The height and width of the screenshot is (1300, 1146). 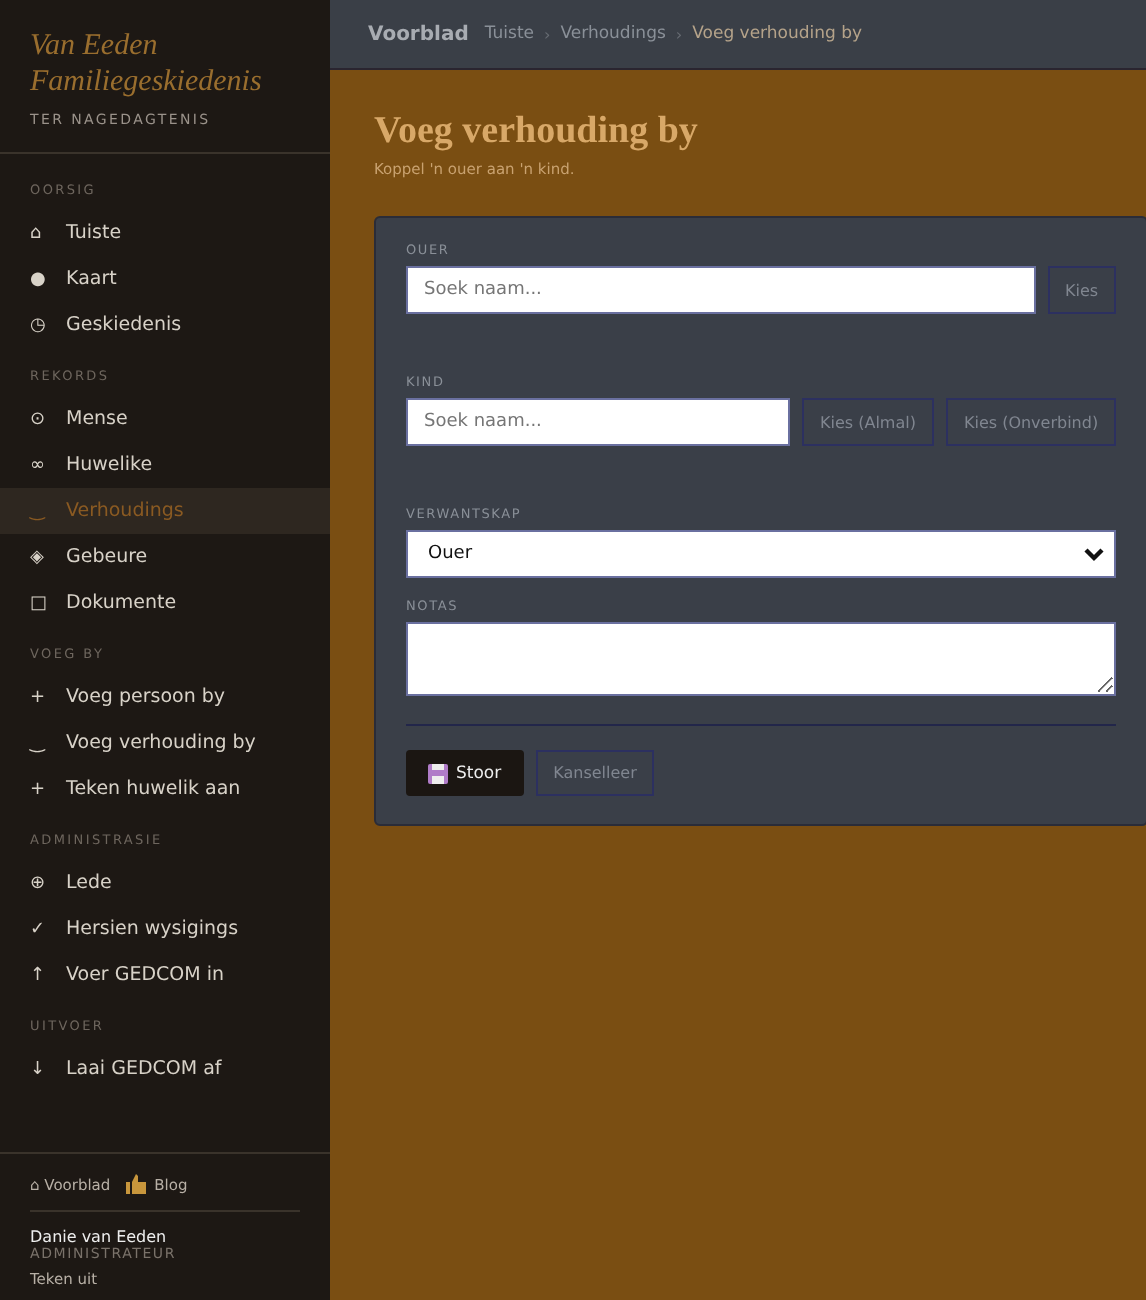 I want to click on nav-item: + Teken huwelik aan, so click(x=165, y=789).